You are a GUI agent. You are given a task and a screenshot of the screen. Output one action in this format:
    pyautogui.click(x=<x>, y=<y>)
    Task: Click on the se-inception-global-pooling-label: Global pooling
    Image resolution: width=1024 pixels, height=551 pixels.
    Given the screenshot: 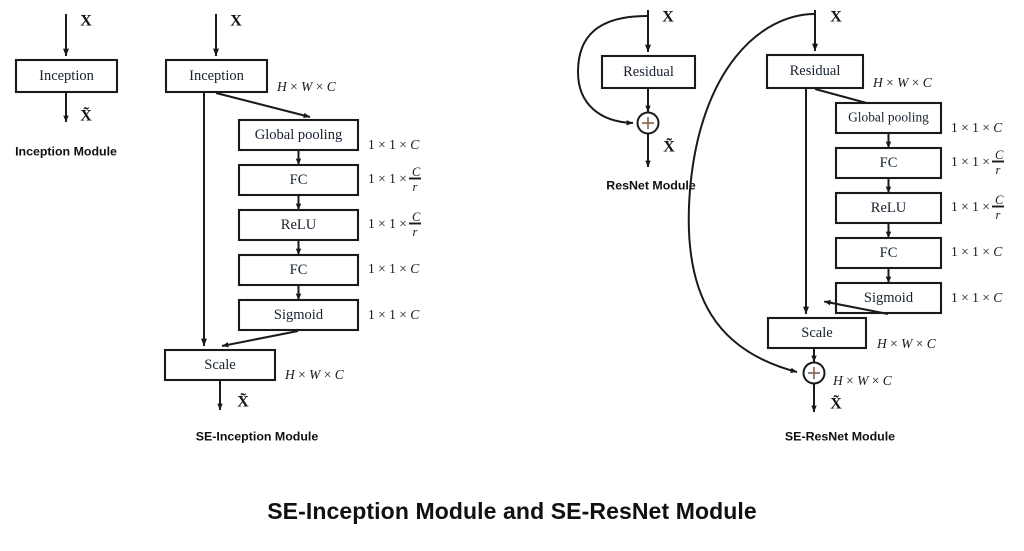 What is the action you would take?
    pyautogui.click(x=298, y=135)
    